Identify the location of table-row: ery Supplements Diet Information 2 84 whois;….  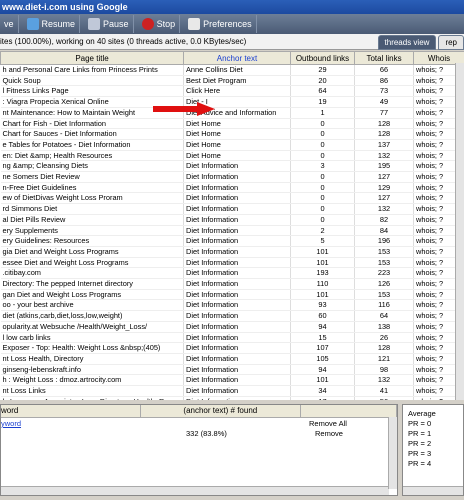
(232, 231).